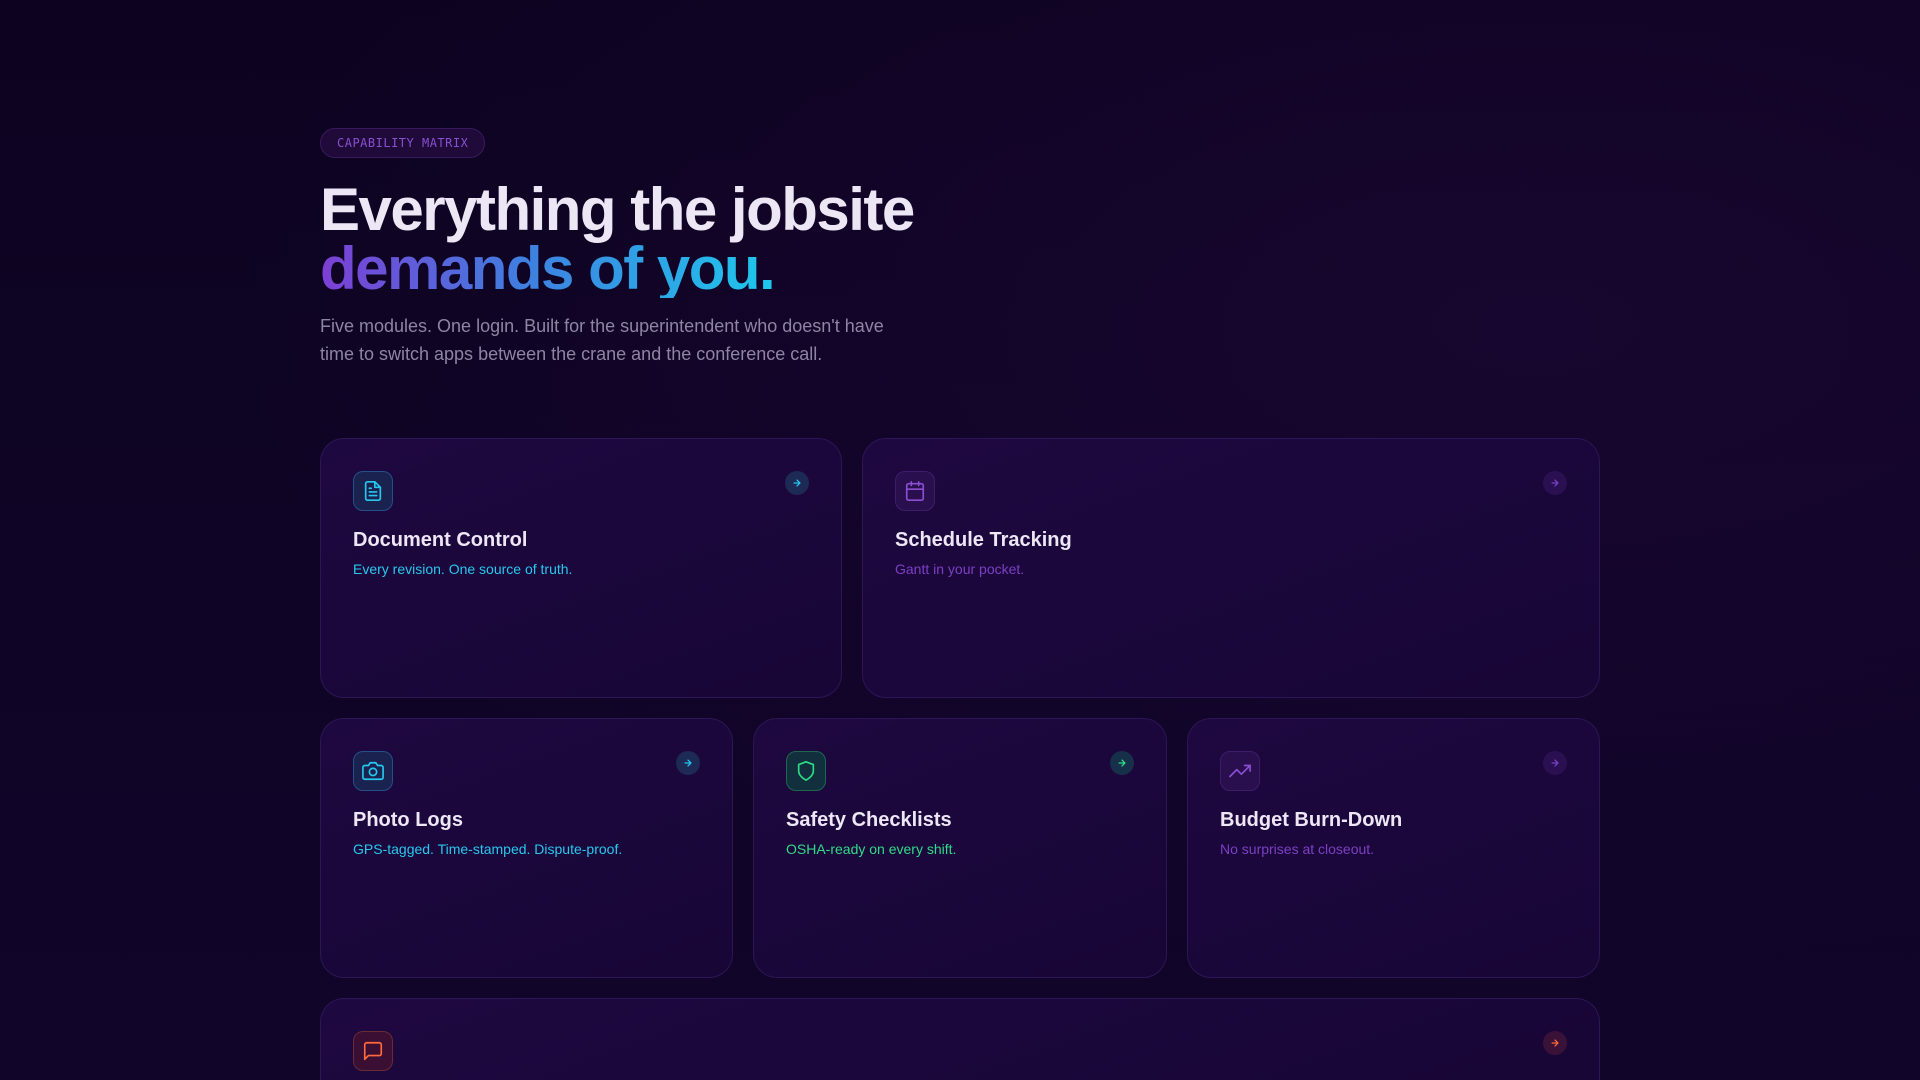 The height and width of the screenshot is (1080, 1920). Describe the element at coordinates (403, 143) in the screenshot. I see `eyebrow-badge: CAPABILITY MATRIX` at that location.